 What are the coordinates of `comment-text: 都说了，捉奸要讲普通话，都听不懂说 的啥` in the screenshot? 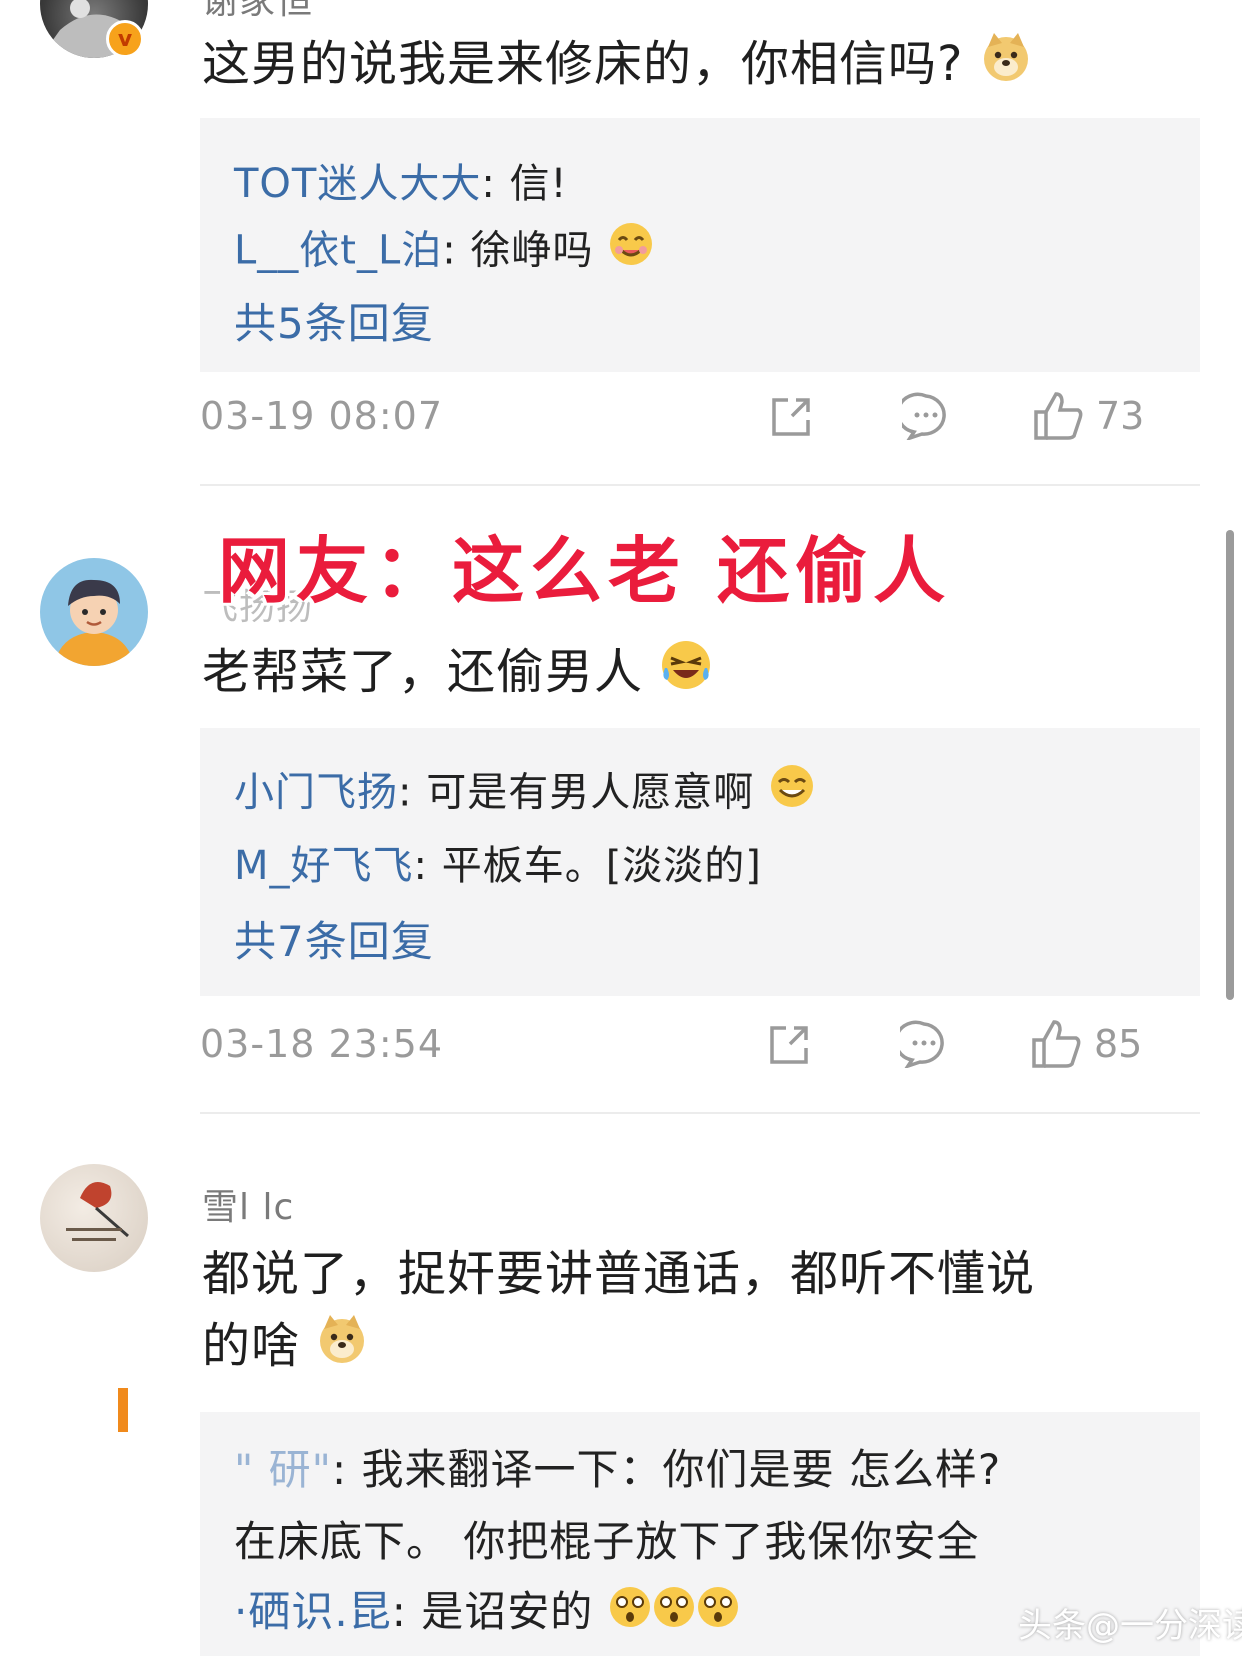 It's located at (682, 1311).